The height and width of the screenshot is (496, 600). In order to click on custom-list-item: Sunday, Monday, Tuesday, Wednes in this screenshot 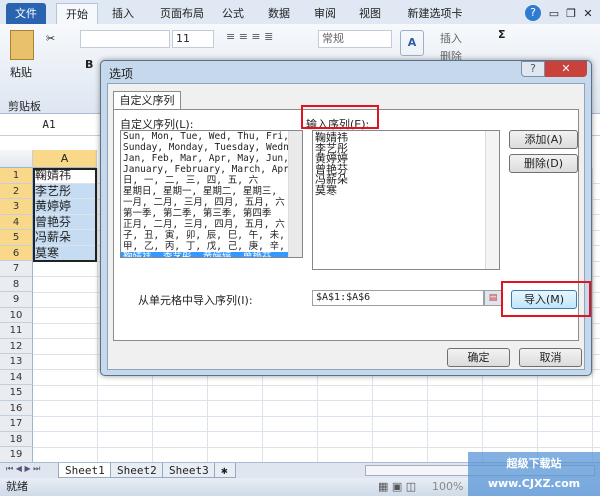, I will do `click(211, 147)`.